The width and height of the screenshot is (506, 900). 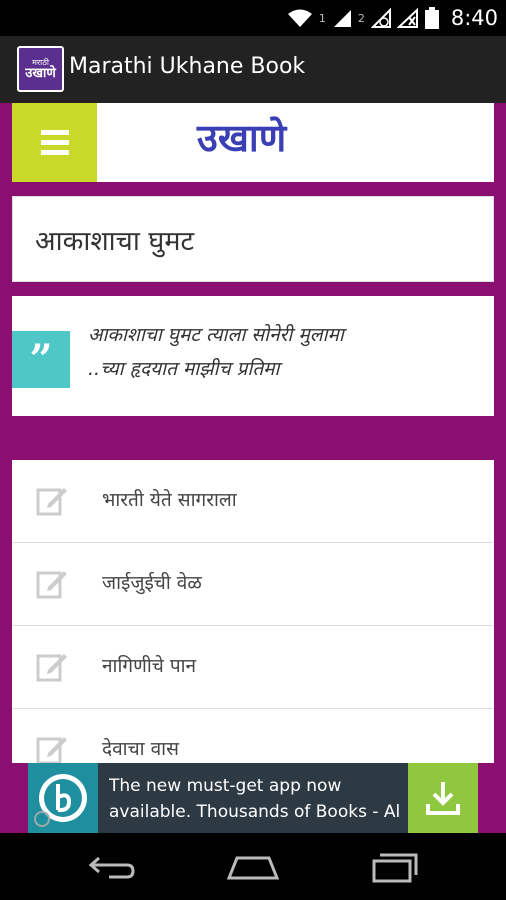 What do you see at coordinates (140, 749) in the screenshot?
I see `list-item-label: देवाचा वास` at bounding box center [140, 749].